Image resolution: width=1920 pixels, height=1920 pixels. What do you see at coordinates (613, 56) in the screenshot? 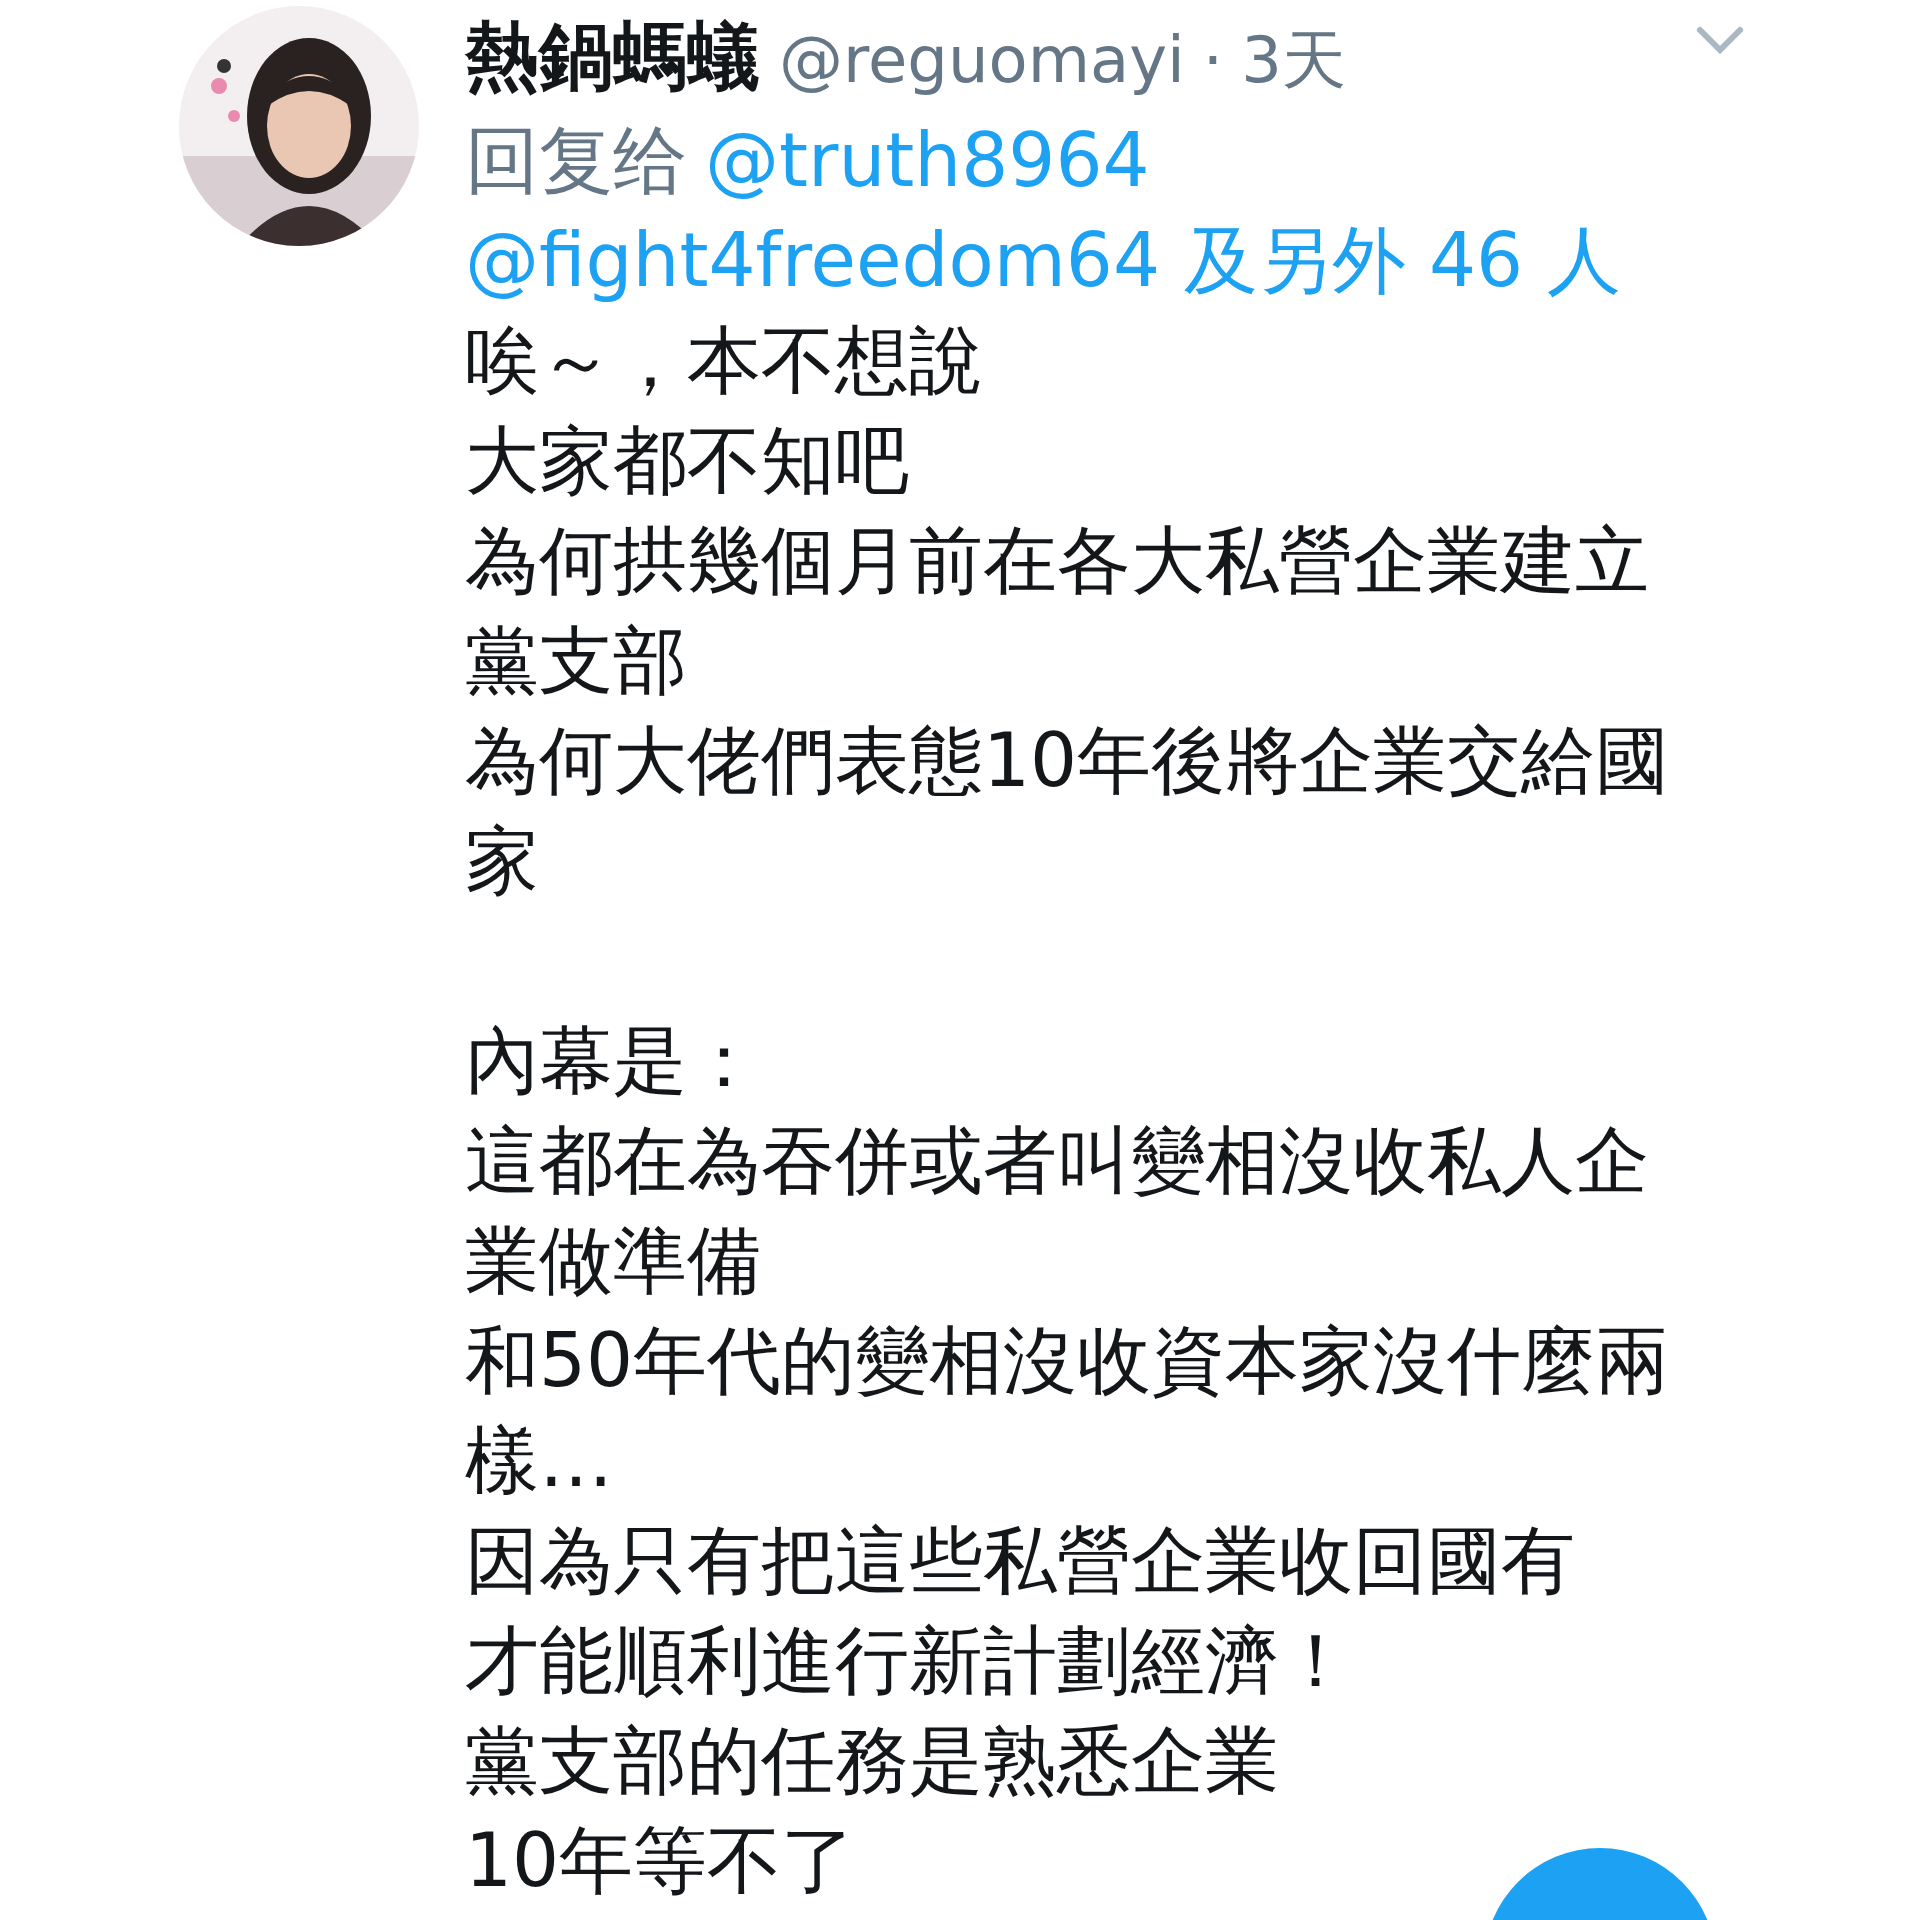
I see `user-name: 熱鍋螞蟻` at bounding box center [613, 56].